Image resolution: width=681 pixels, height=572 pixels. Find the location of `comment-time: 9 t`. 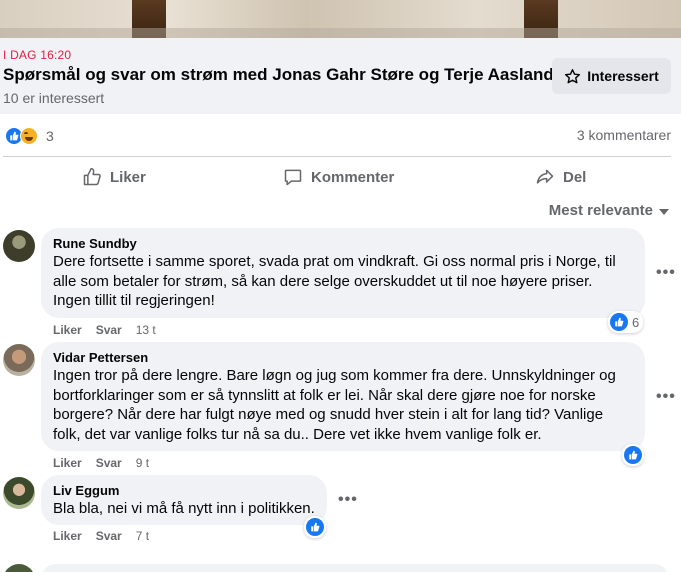

comment-time: 9 t is located at coordinates (142, 463).